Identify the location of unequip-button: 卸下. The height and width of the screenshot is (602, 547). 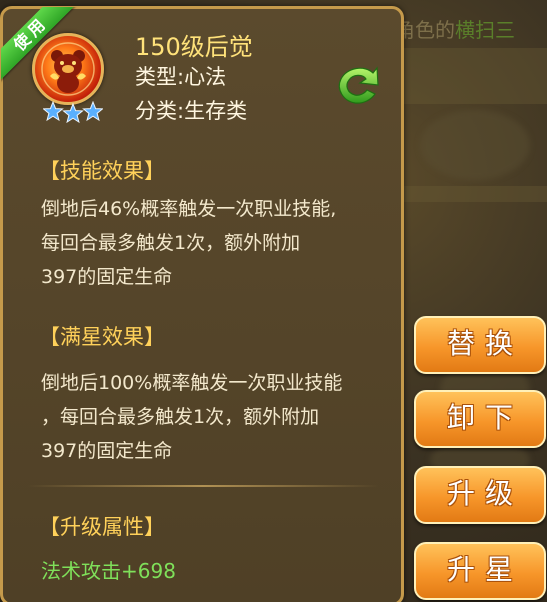
(480, 419).